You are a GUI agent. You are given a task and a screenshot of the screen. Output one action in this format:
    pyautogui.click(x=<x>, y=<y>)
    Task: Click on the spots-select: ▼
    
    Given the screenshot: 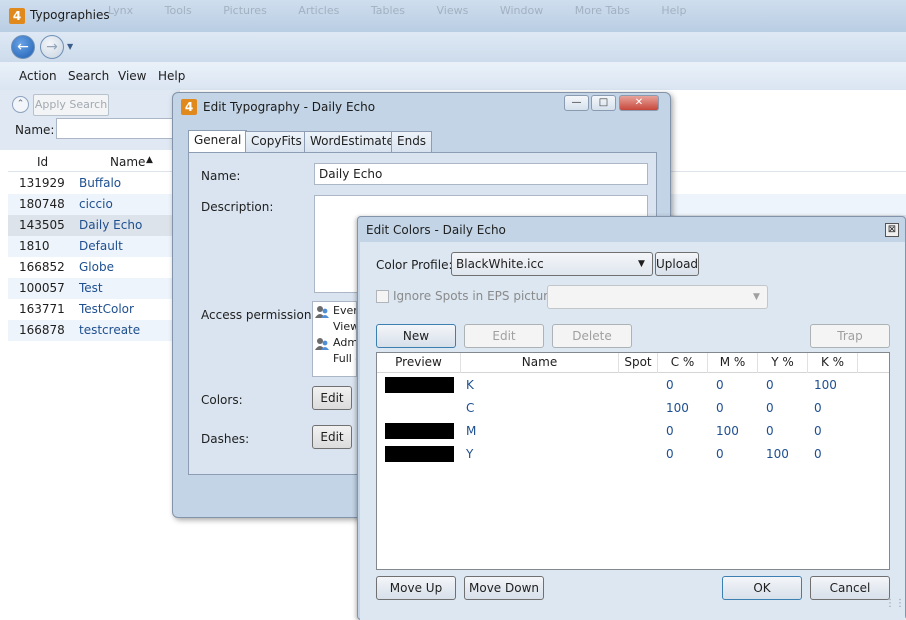 What is the action you would take?
    pyautogui.click(x=657, y=297)
    